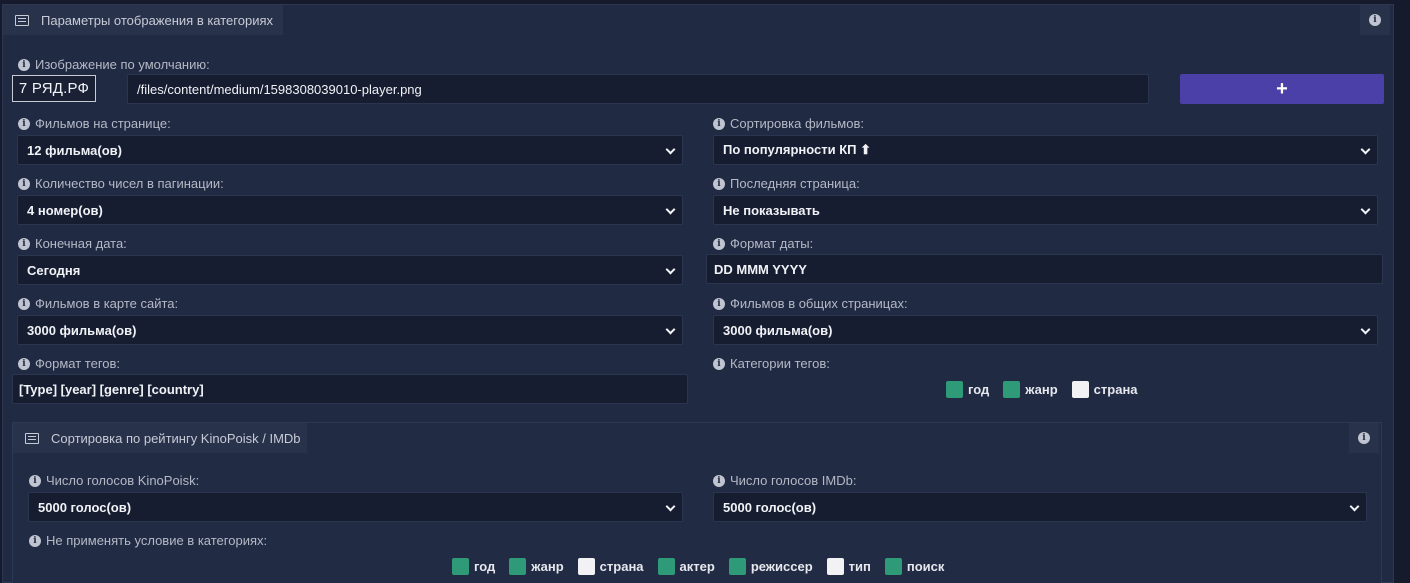 The image size is (1410, 583). What do you see at coordinates (114, 480) in the screenshot?
I see `kp-votes-label: i Число голосов KinoPoisk:` at bounding box center [114, 480].